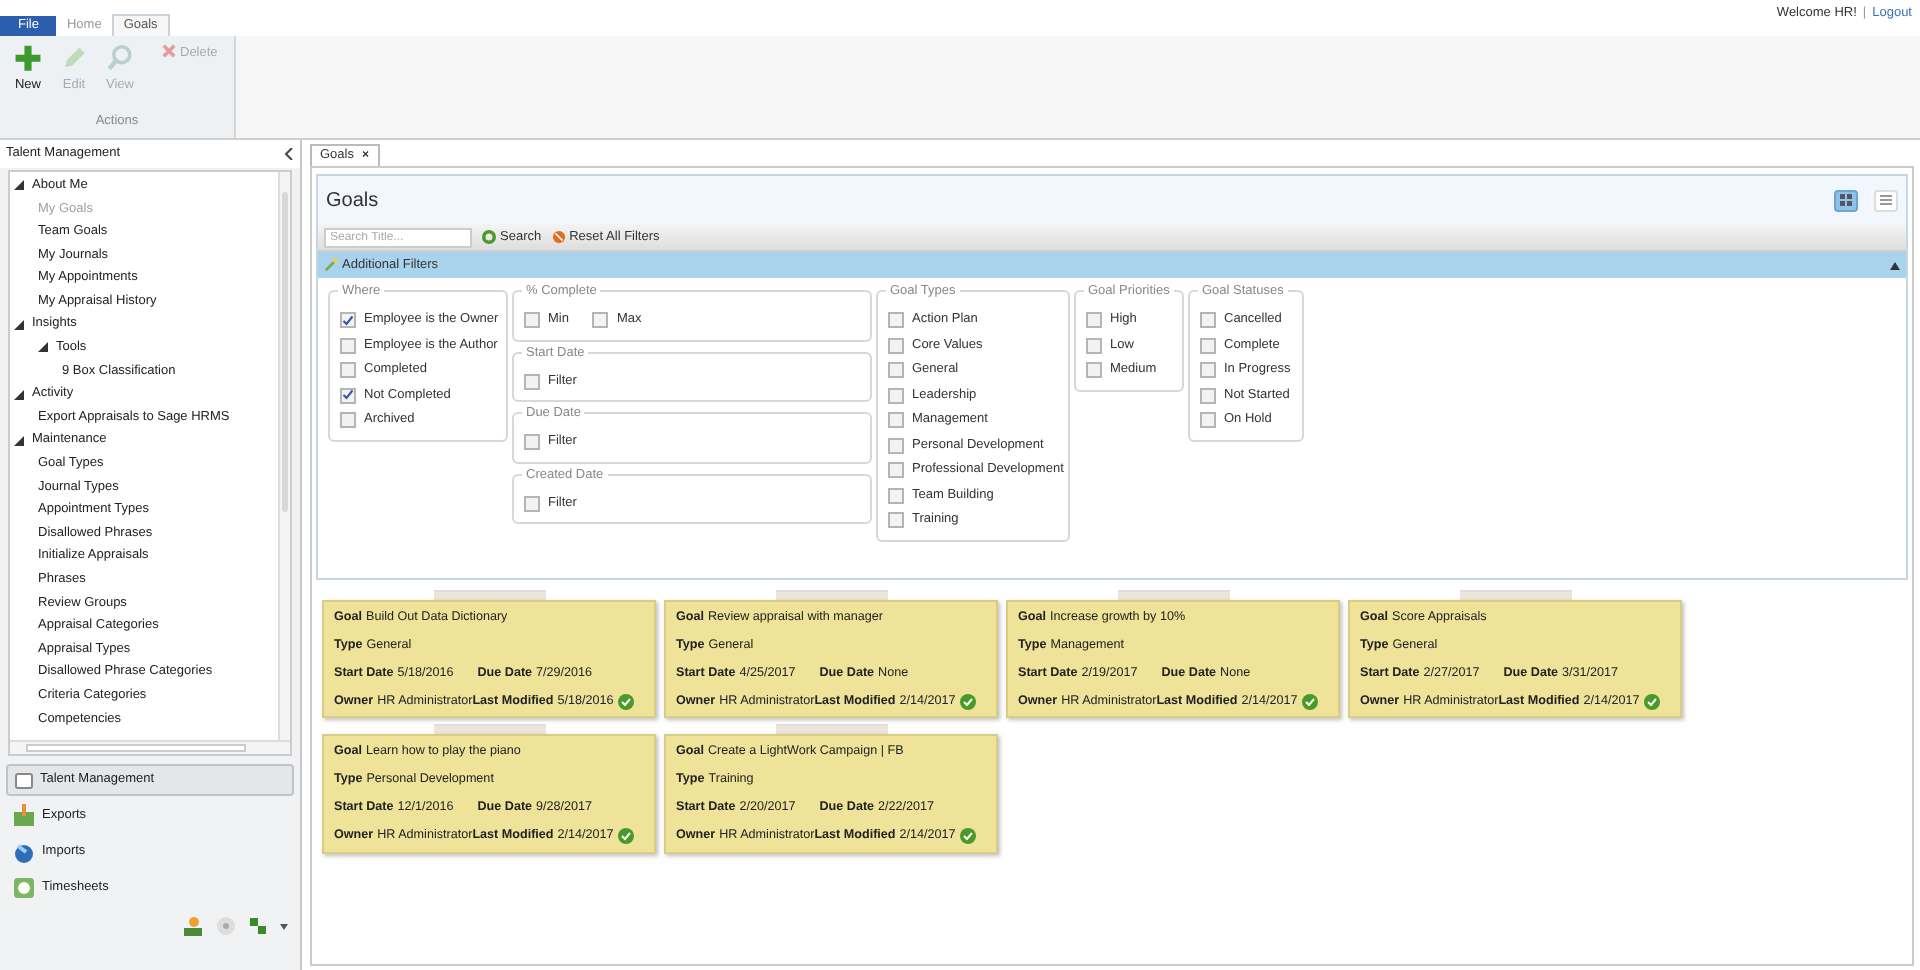 Image resolution: width=1920 pixels, height=970 pixels. Describe the element at coordinates (331, 265) in the screenshot. I see `wand-icon` at that location.